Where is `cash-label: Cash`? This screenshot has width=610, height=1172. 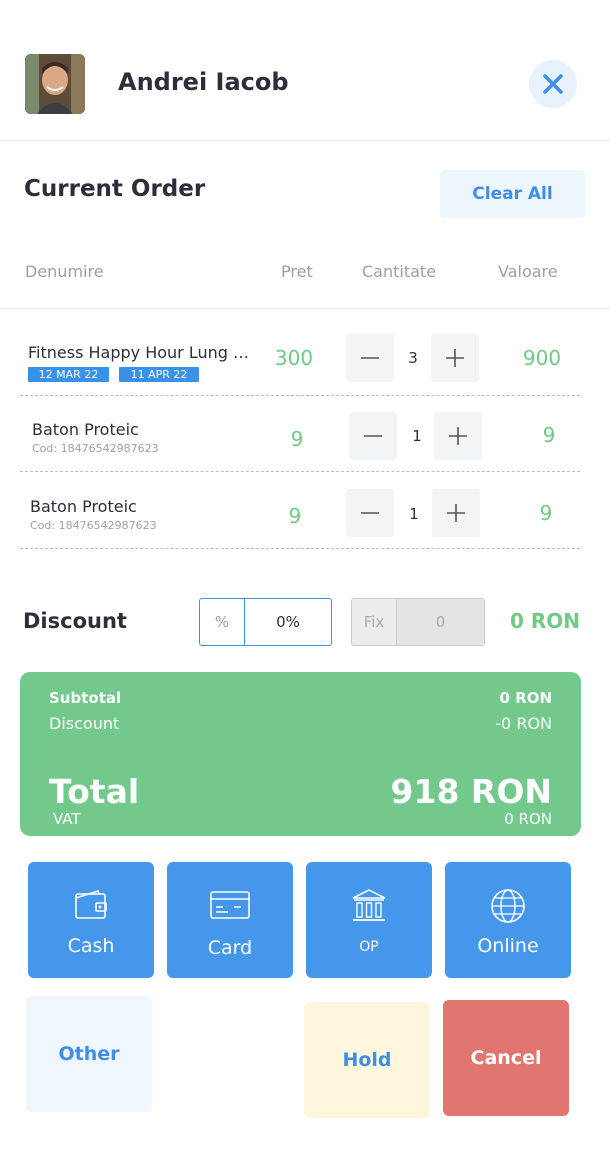
cash-label: Cash is located at coordinates (91, 946).